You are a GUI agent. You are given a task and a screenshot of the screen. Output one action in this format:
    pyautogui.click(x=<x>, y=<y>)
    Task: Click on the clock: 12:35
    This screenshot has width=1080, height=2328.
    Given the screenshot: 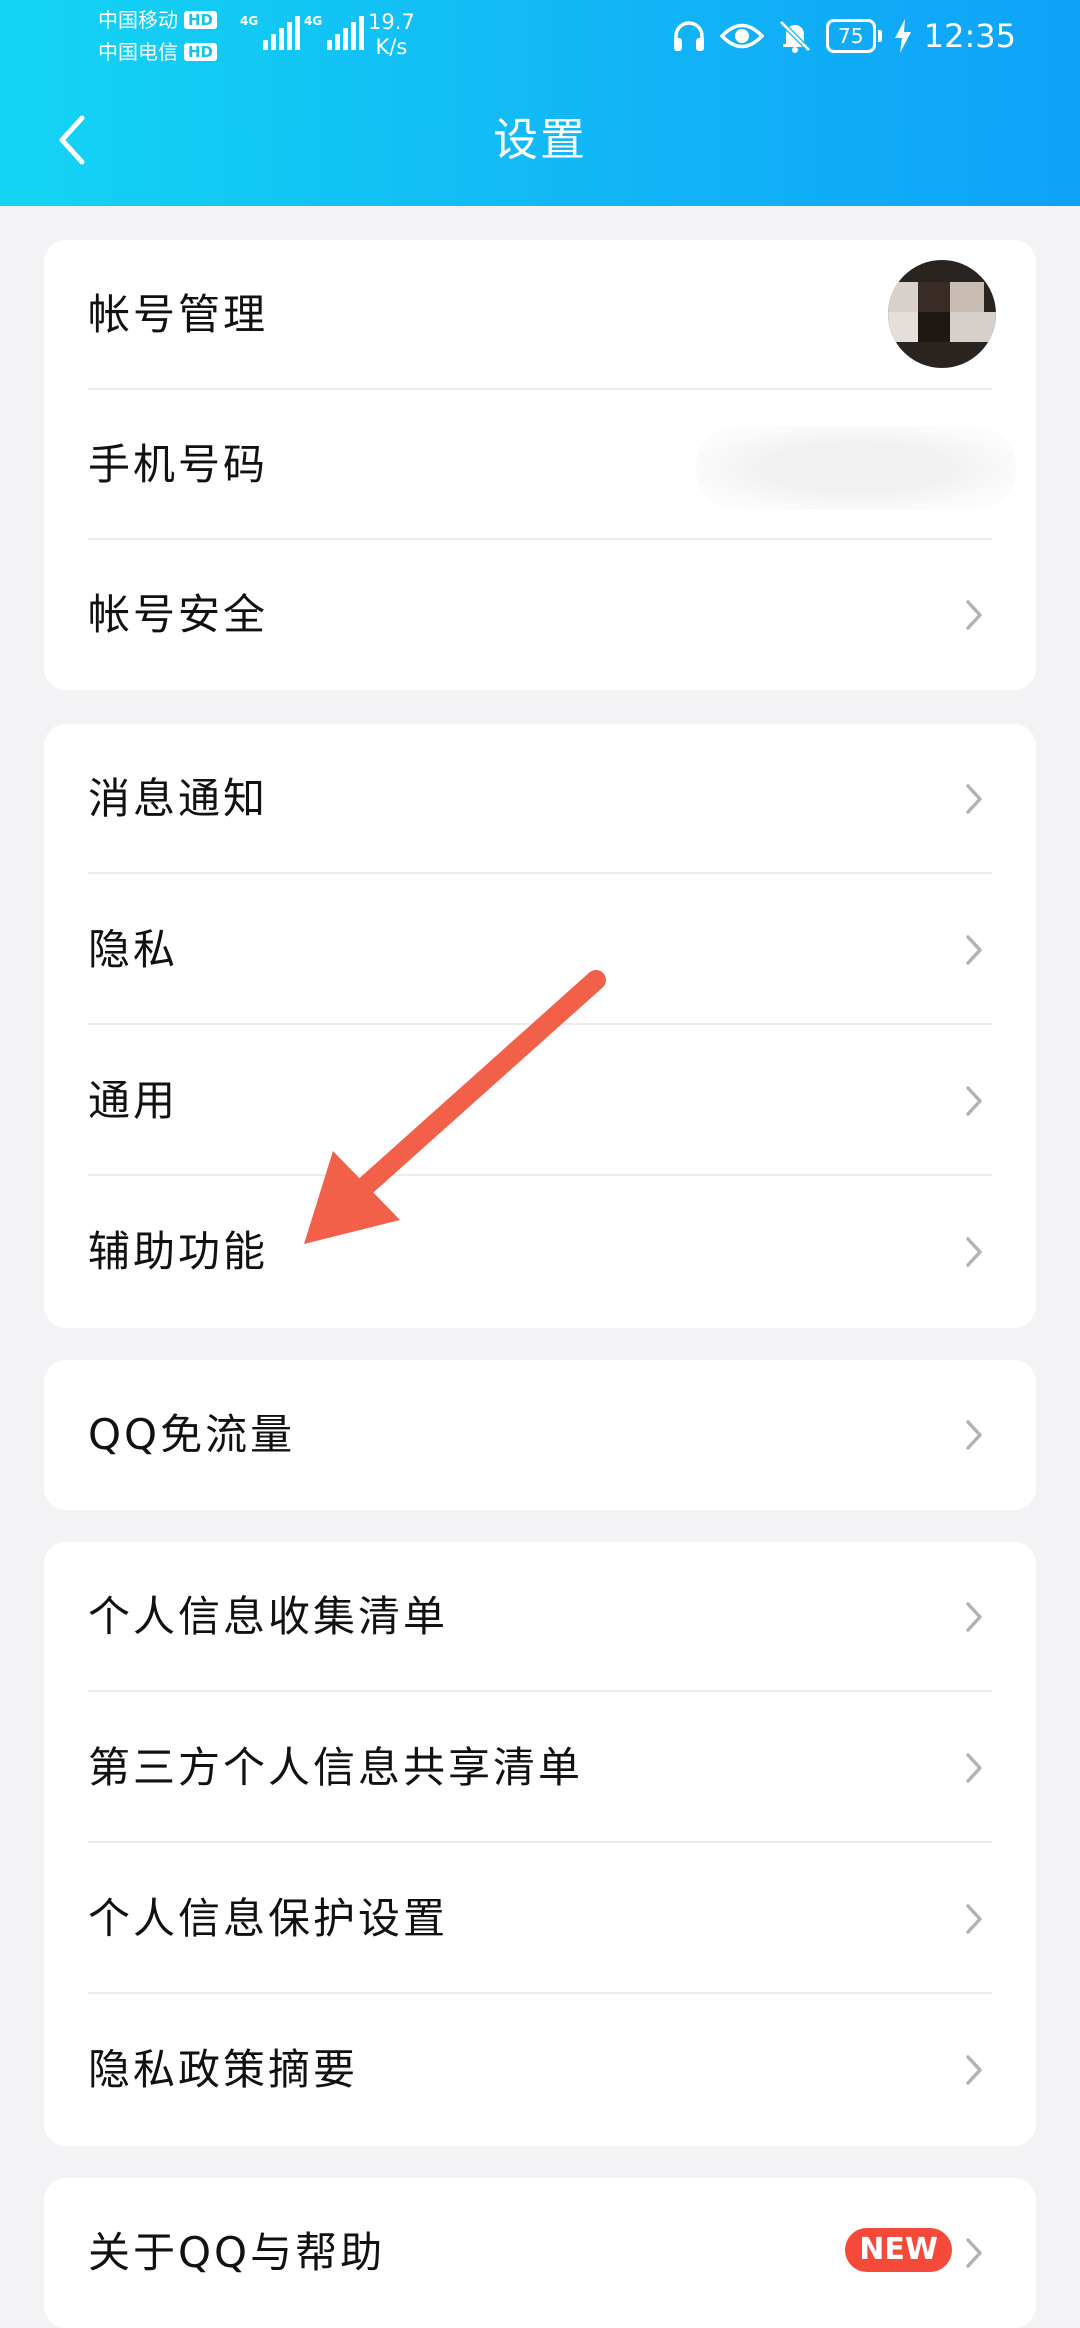 What is the action you would take?
    pyautogui.click(x=969, y=36)
    